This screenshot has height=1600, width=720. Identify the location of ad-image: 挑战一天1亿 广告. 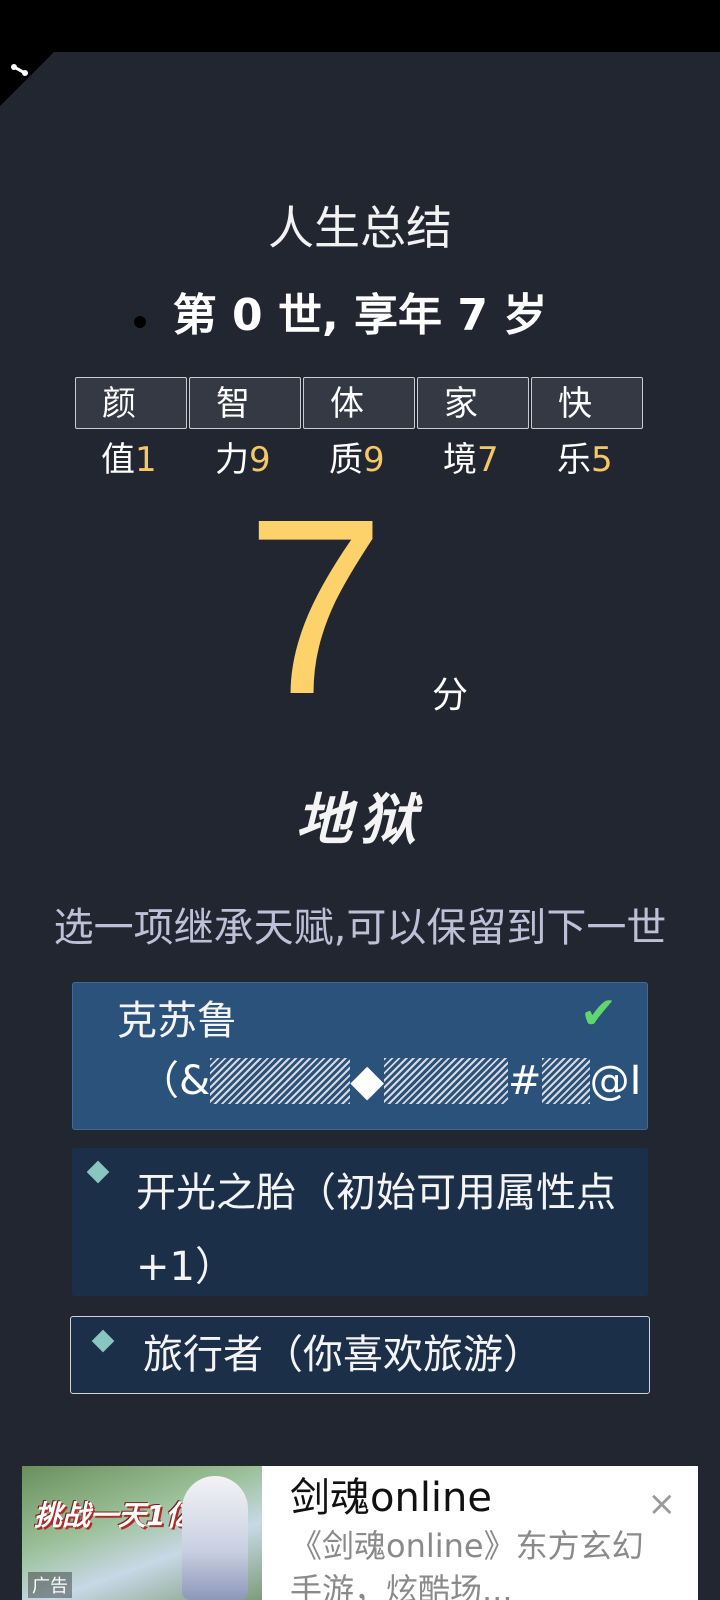
(142, 1533).